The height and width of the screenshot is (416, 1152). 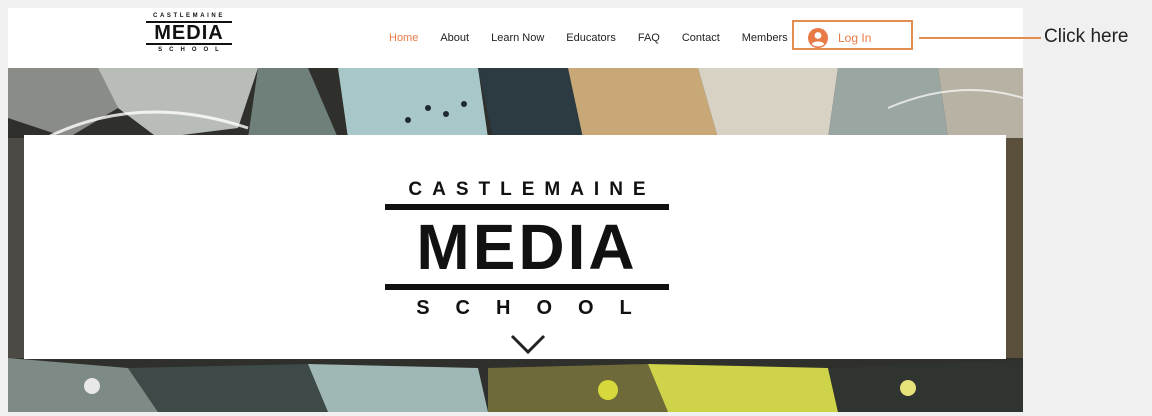 What do you see at coordinates (192, 50) in the screenshot?
I see `brand-logo-bottom: SCHOOL` at bounding box center [192, 50].